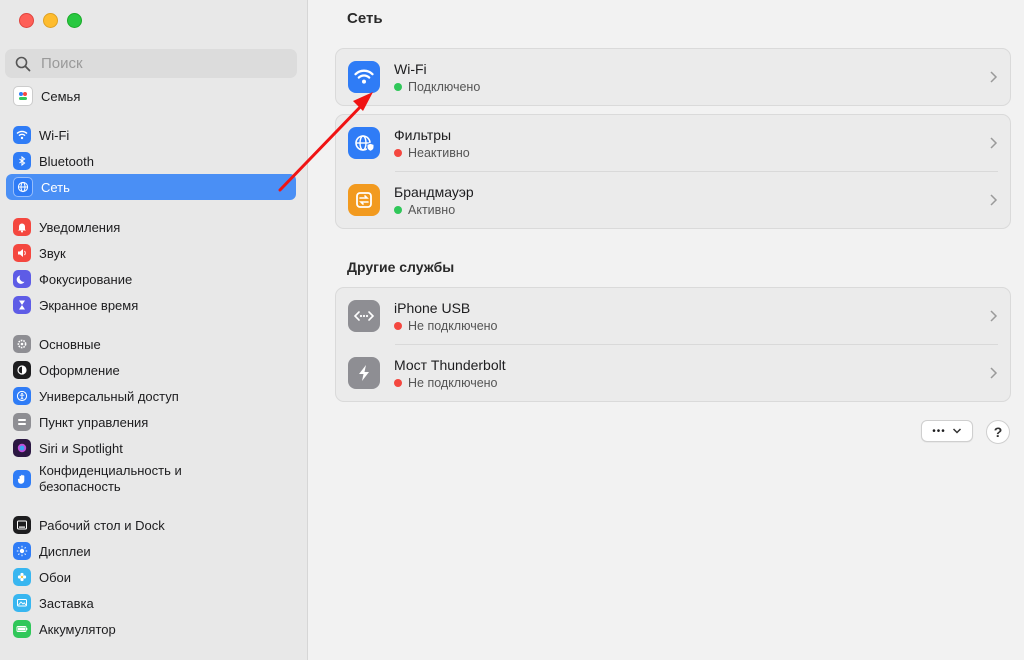  What do you see at coordinates (94, 422) in the screenshot?
I see `sidebar-item-label: Пункт управления` at bounding box center [94, 422].